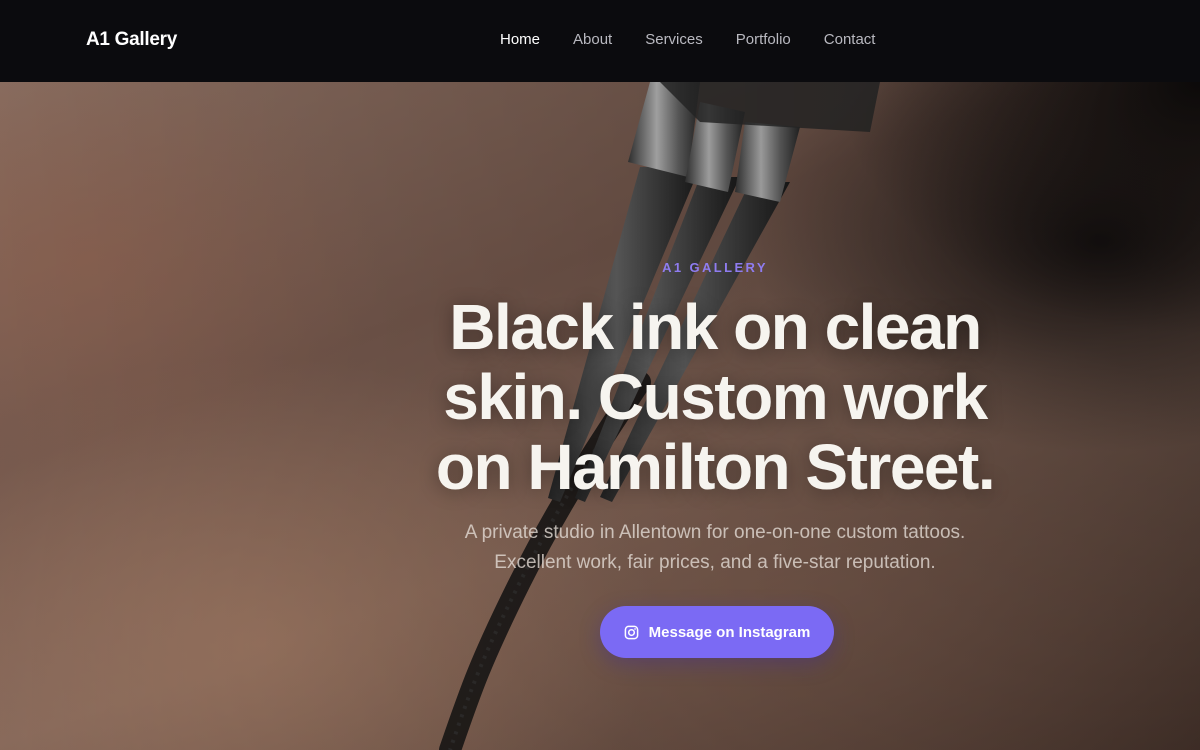  What do you see at coordinates (592, 40) in the screenshot?
I see `nav-link-about: About` at bounding box center [592, 40].